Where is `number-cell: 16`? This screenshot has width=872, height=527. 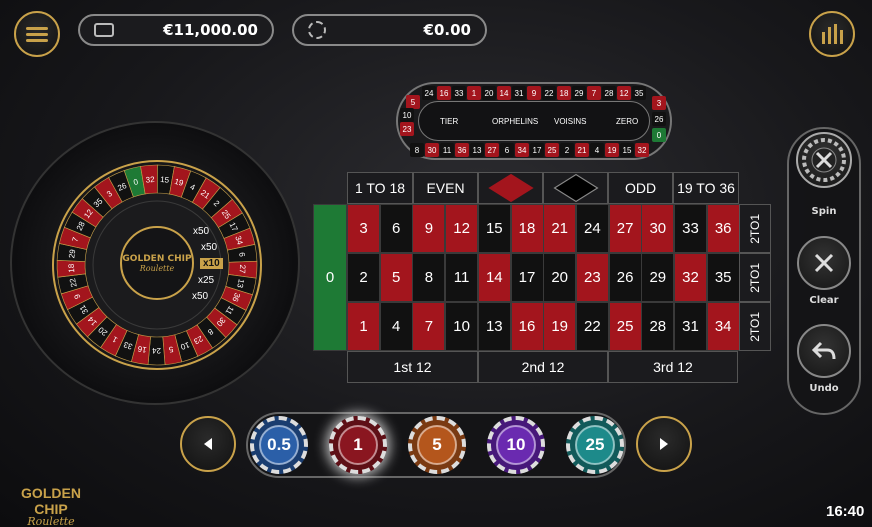 number-cell: 16 is located at coordinates (527, 326).